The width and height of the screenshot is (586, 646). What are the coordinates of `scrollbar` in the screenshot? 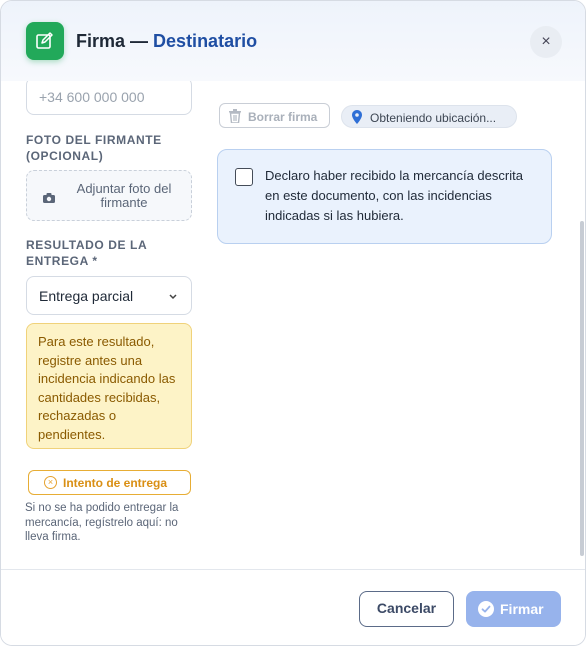 It's located at (582, 325).